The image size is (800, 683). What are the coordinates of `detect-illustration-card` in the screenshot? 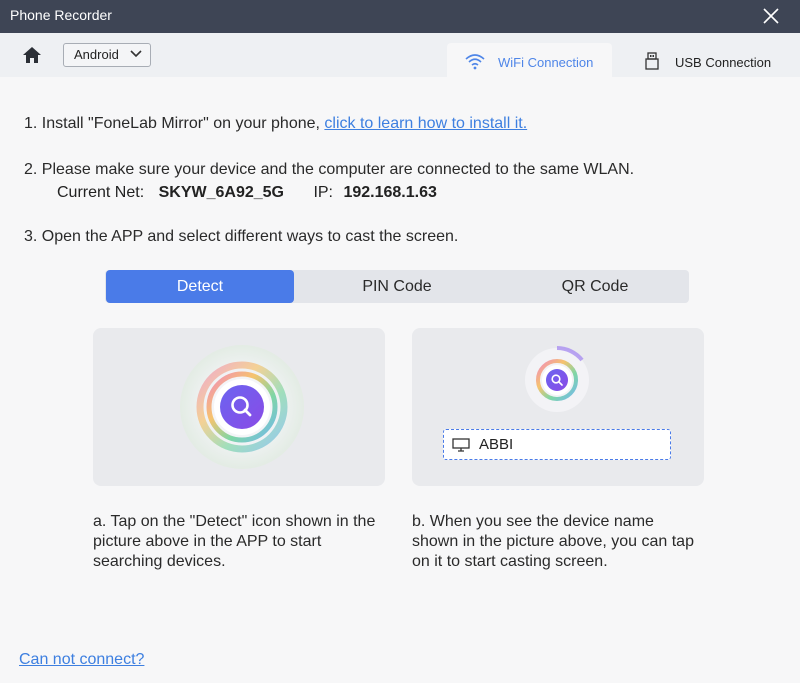 It's located at (239, 407).